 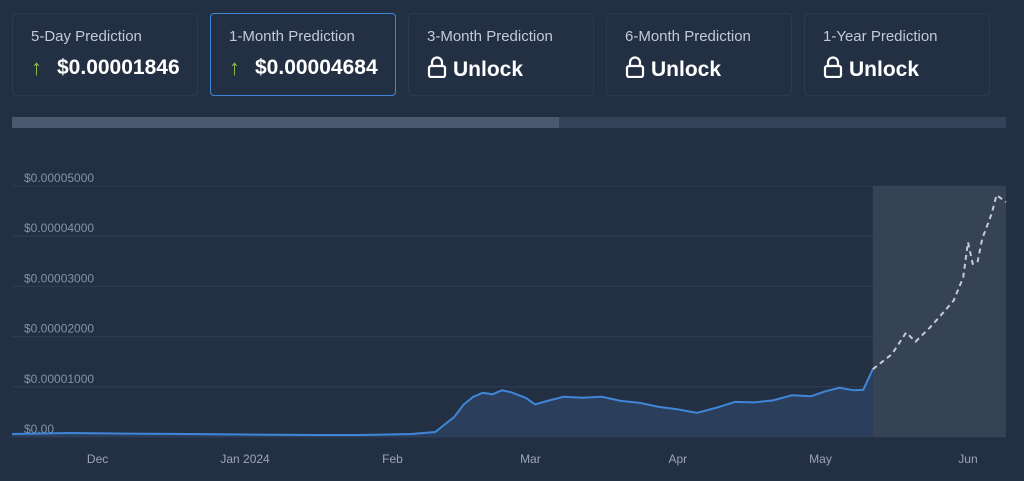 I want to click on prediction-card-5-day: 5-Day Prediction ↑ $0.00001846, so click(x=105, y=54).